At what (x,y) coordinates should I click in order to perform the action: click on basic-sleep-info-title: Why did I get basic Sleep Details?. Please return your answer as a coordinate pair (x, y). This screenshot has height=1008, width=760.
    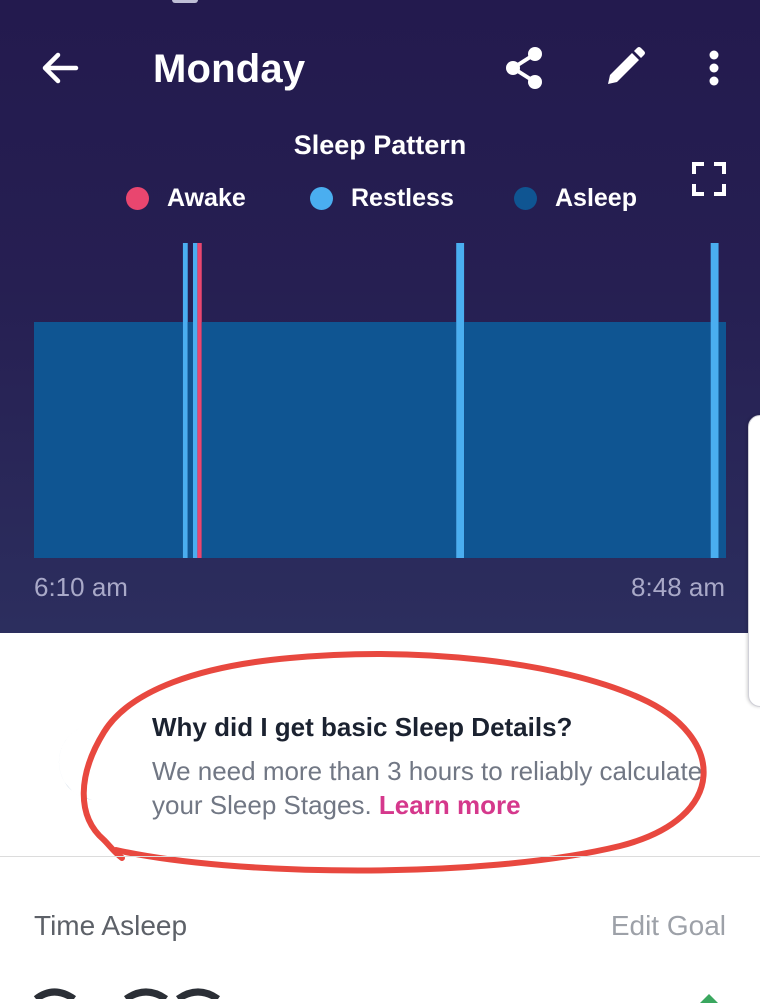
    Looking at the image, I should click on (362, 727).